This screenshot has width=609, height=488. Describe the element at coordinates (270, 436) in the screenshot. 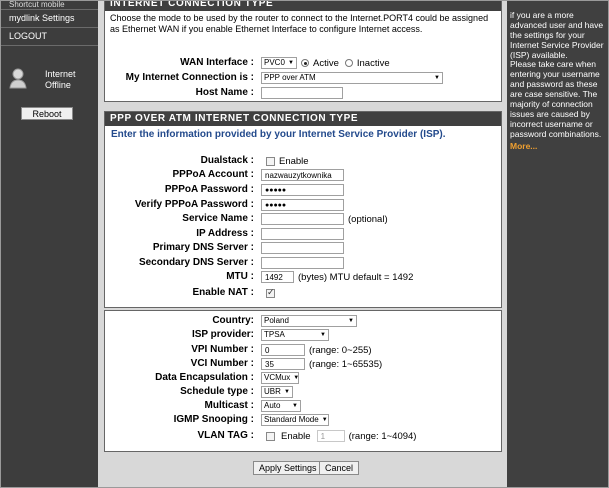

I see `vlan-tag-checkbox` at that location.